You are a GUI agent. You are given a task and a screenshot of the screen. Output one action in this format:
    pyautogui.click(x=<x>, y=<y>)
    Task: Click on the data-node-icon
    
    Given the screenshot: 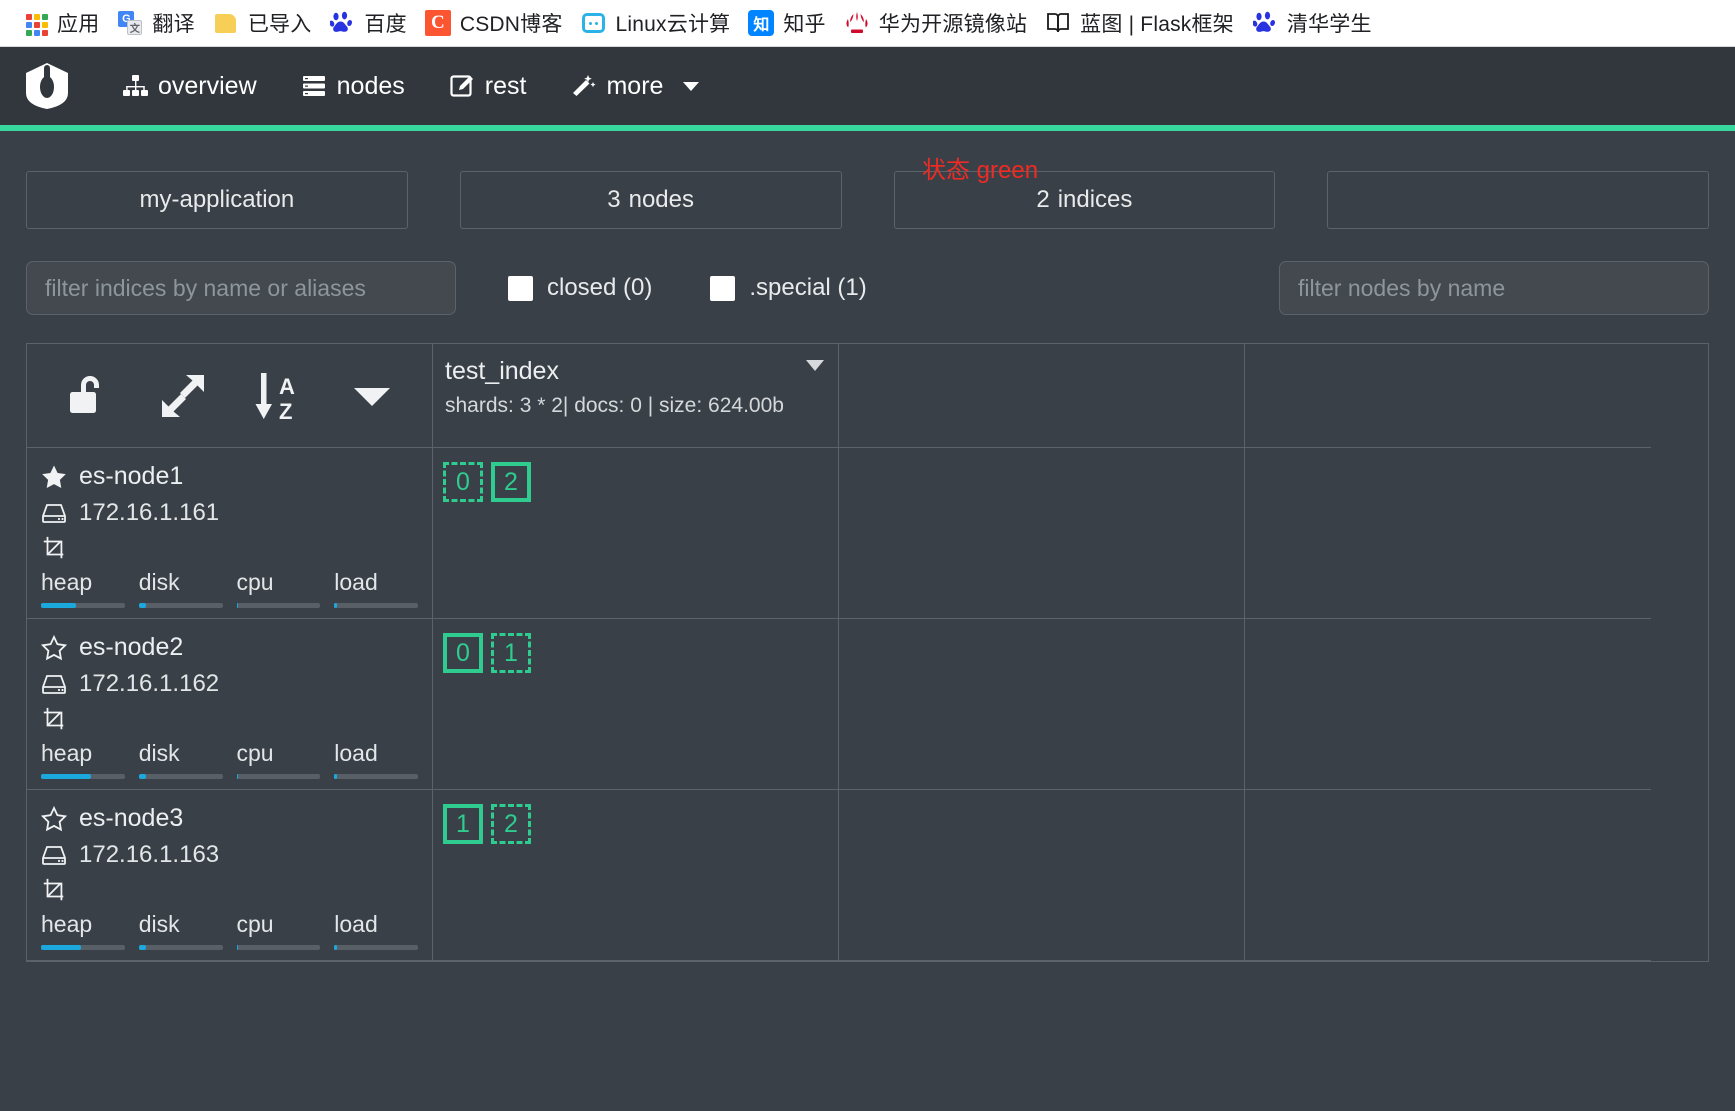 What is the action you would take?
    pyautogui.click(x=54, y=719)
    